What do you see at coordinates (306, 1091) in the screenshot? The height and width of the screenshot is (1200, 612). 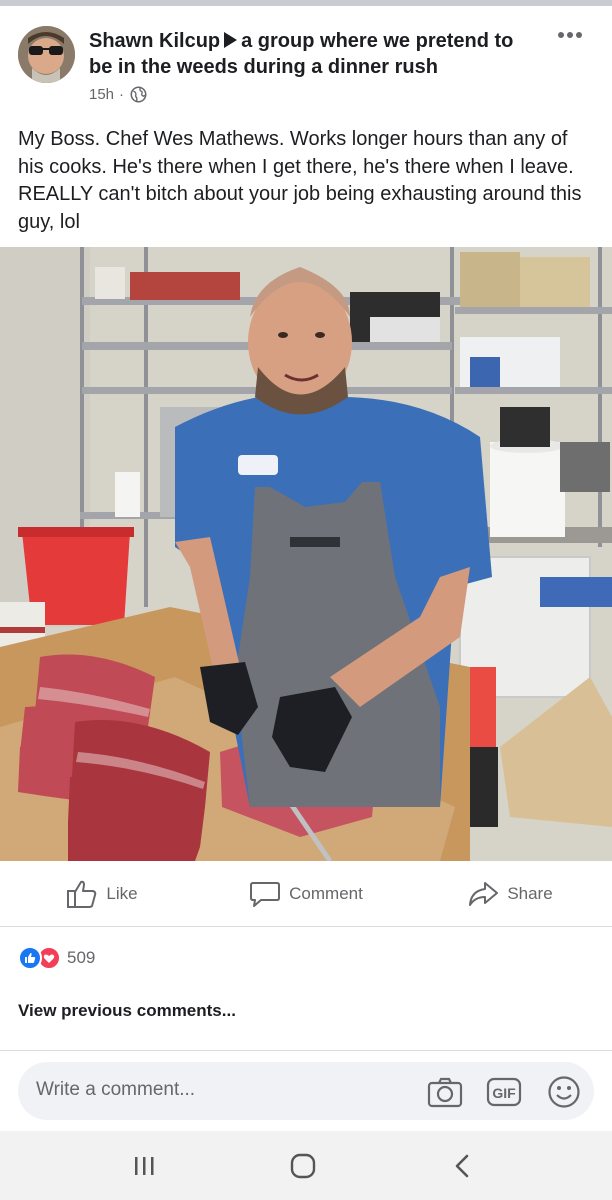 I see `comment-input: Write a comment... GIF` at bounding box center [306, 1091].